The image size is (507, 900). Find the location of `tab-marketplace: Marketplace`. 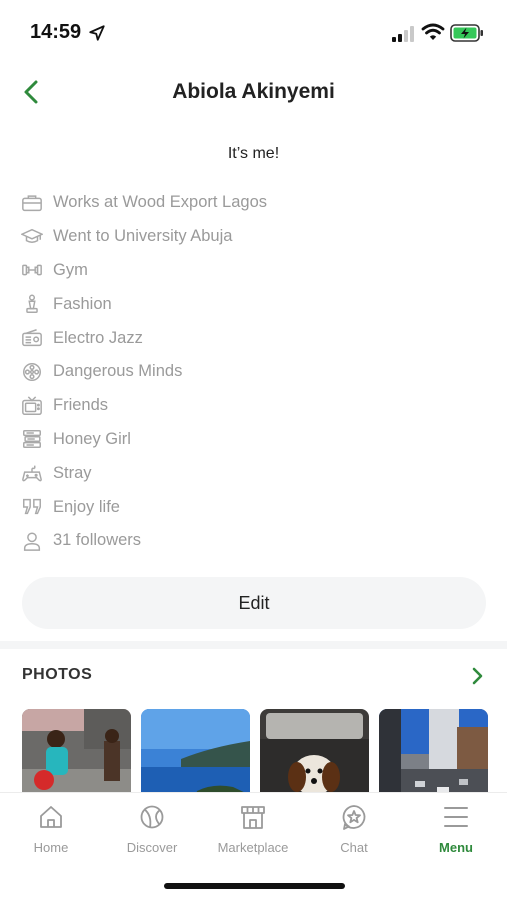

tab-marketplace: Marketplace is located at coordinates (253, 833).